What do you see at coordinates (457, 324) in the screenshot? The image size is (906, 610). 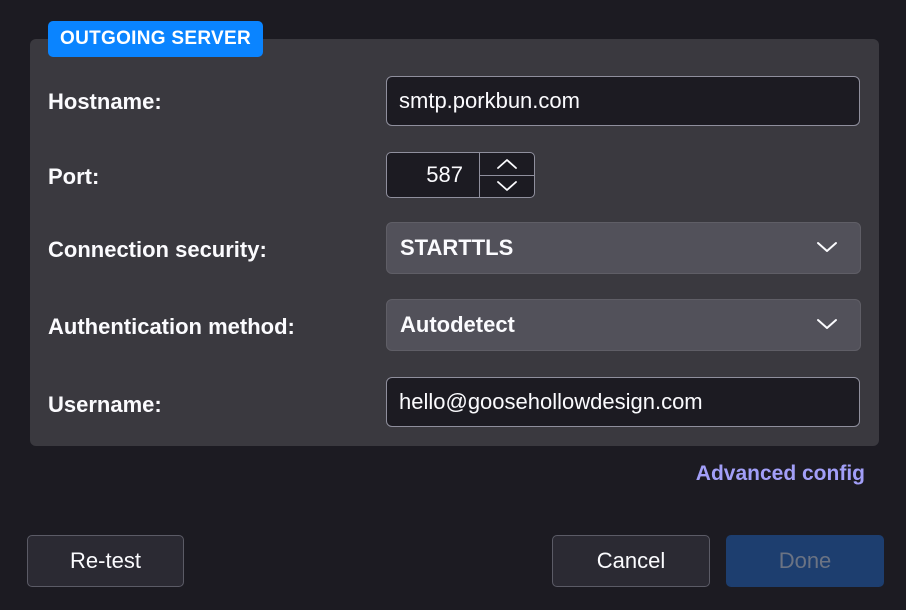 I see `authentication-method-value: Autodetect` at bounding box center [457, 324].